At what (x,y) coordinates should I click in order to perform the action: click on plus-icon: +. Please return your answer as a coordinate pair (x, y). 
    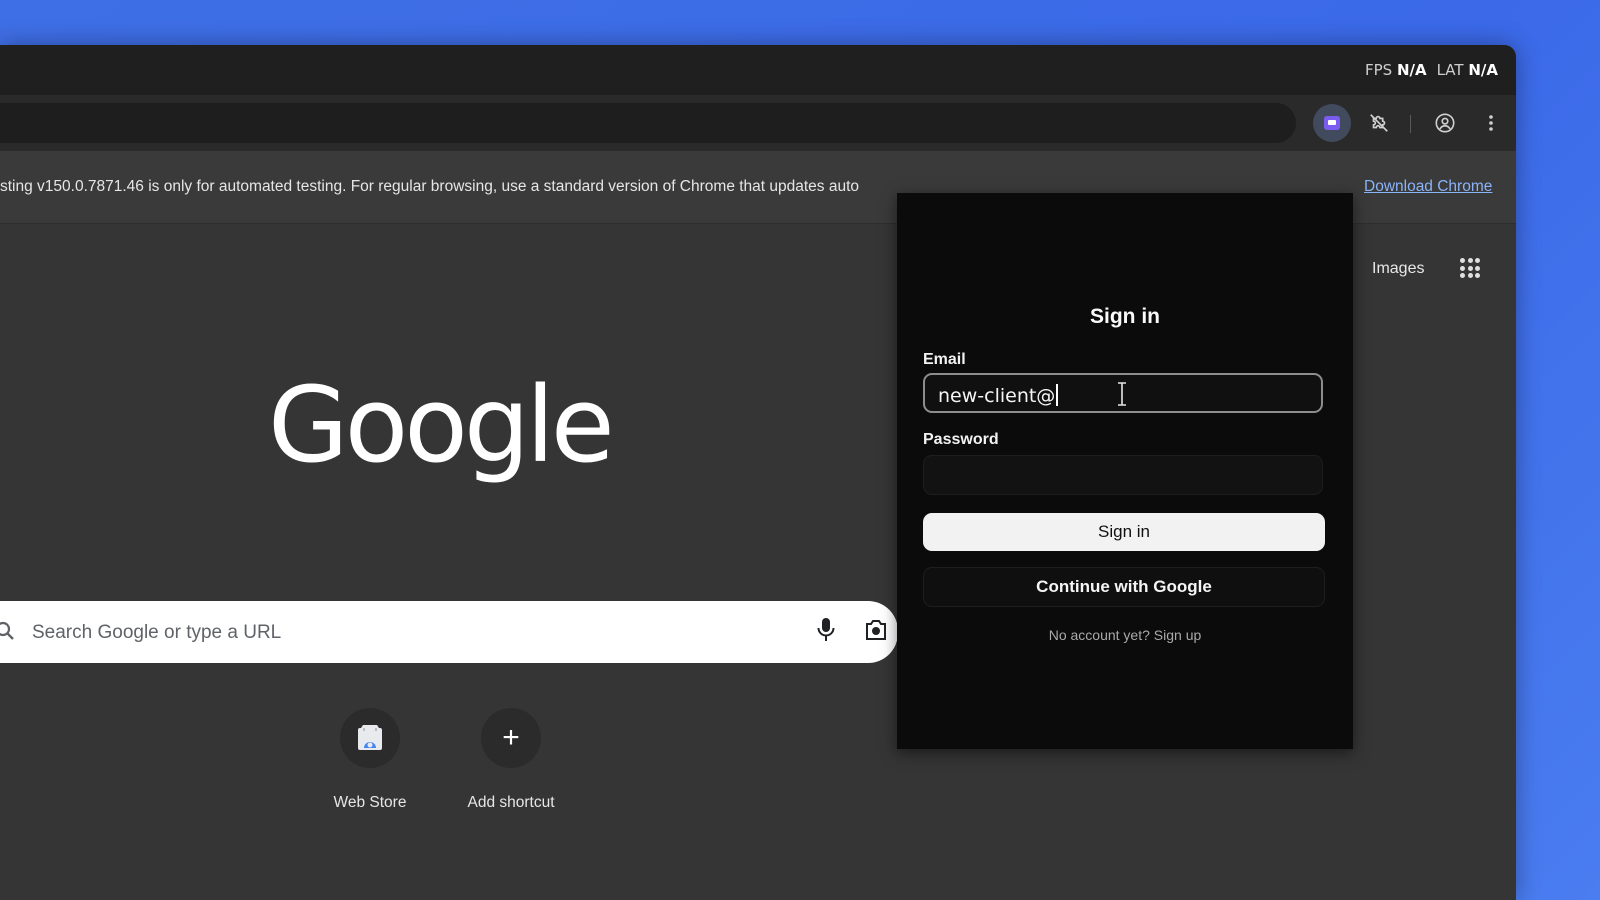
    Looking at the image, I should click on (511, 737).